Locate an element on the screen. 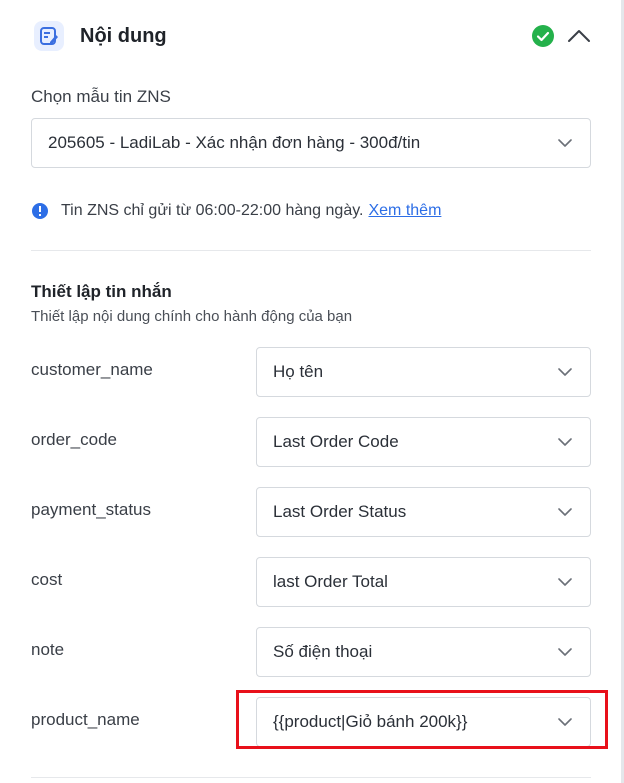 The height and width of the screenshot is (783, 624). field-label-payment-status: payment_status is located at coordinates (91, 509).